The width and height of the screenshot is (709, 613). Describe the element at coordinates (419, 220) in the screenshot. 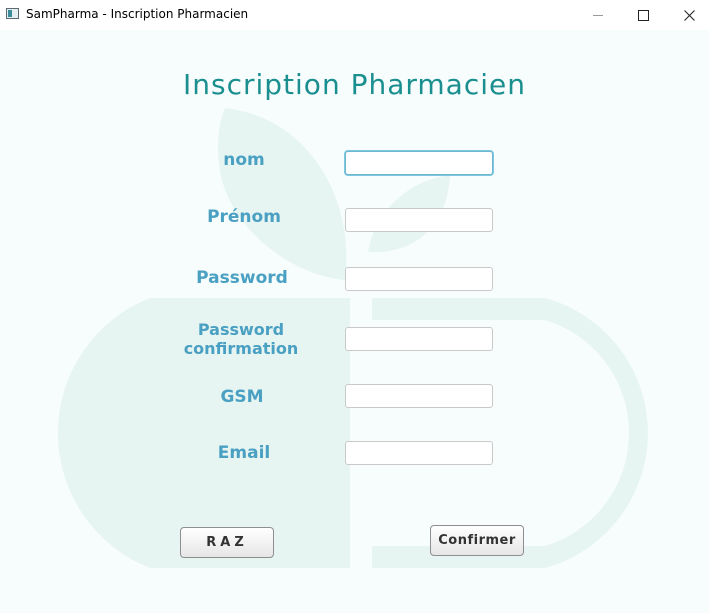

I see `prenom-input` at that location.